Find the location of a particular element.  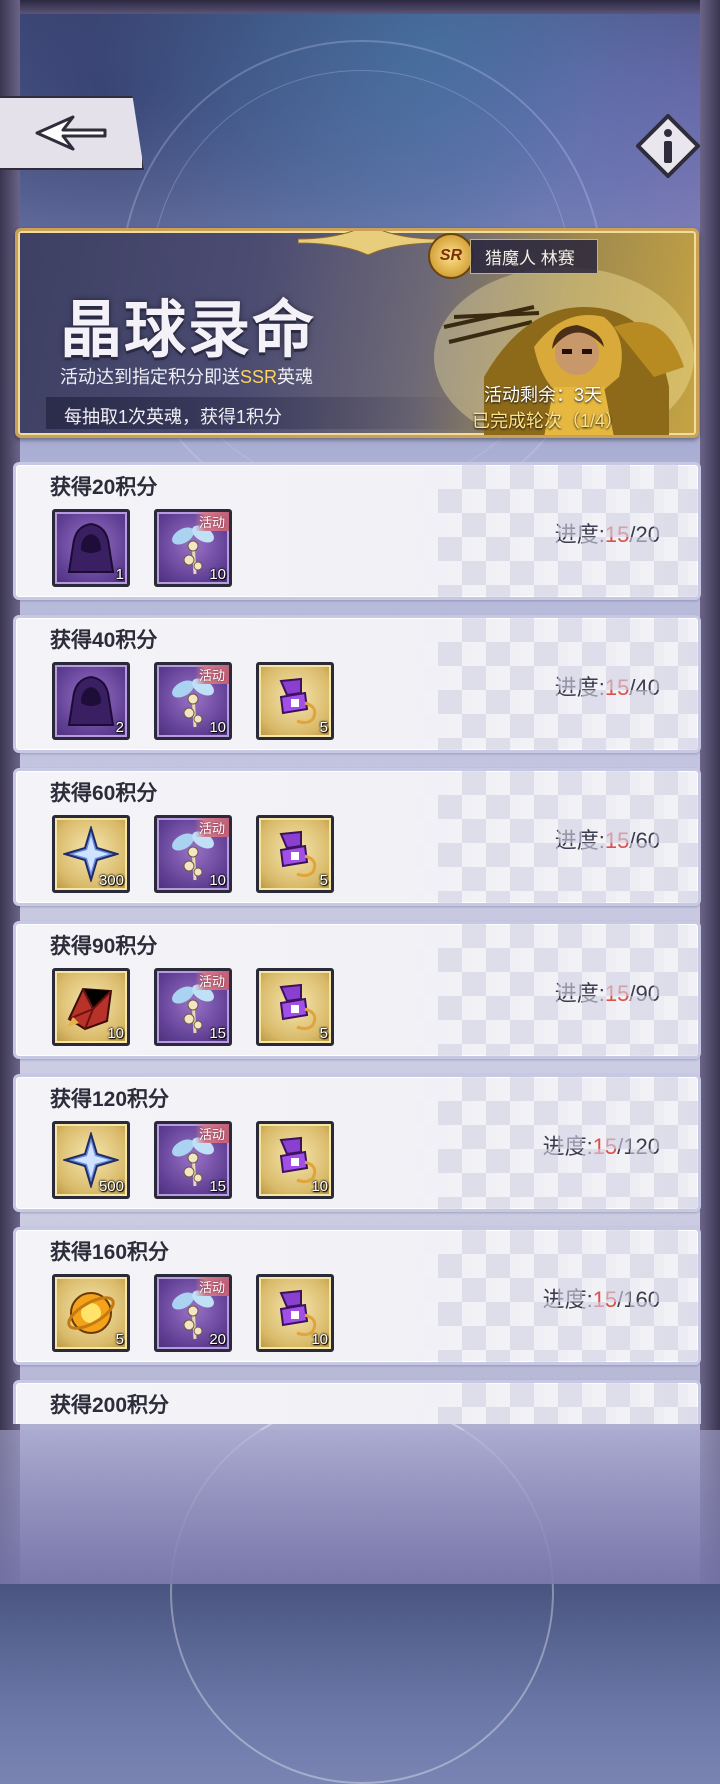

task-title: 获得90积分 is located at coordinates (104, 946).